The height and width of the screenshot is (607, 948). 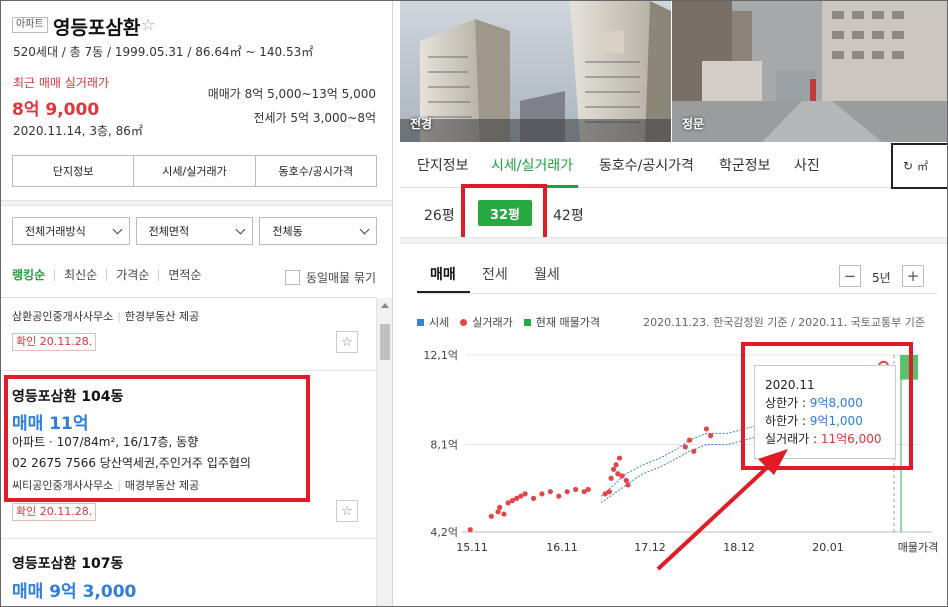 What do you see at coordinates (443, 274) in the screenshot?
I see `chart-tab-sale: 매매` at bounding box center [443, 274].